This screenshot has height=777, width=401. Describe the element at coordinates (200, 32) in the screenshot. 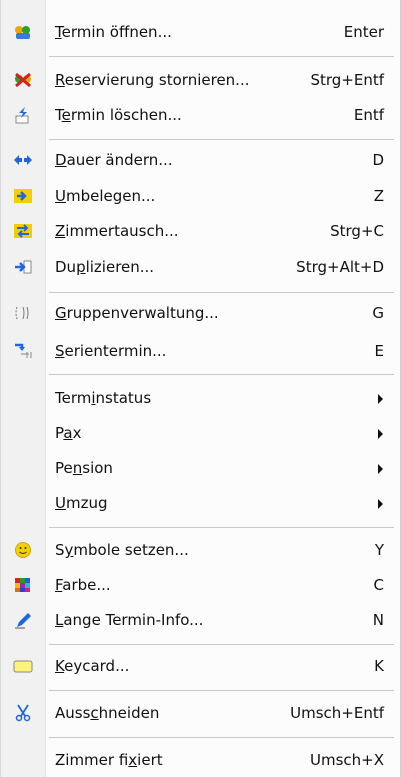

I see `menu-item-open: Termin öffnen... Enter` at that location.